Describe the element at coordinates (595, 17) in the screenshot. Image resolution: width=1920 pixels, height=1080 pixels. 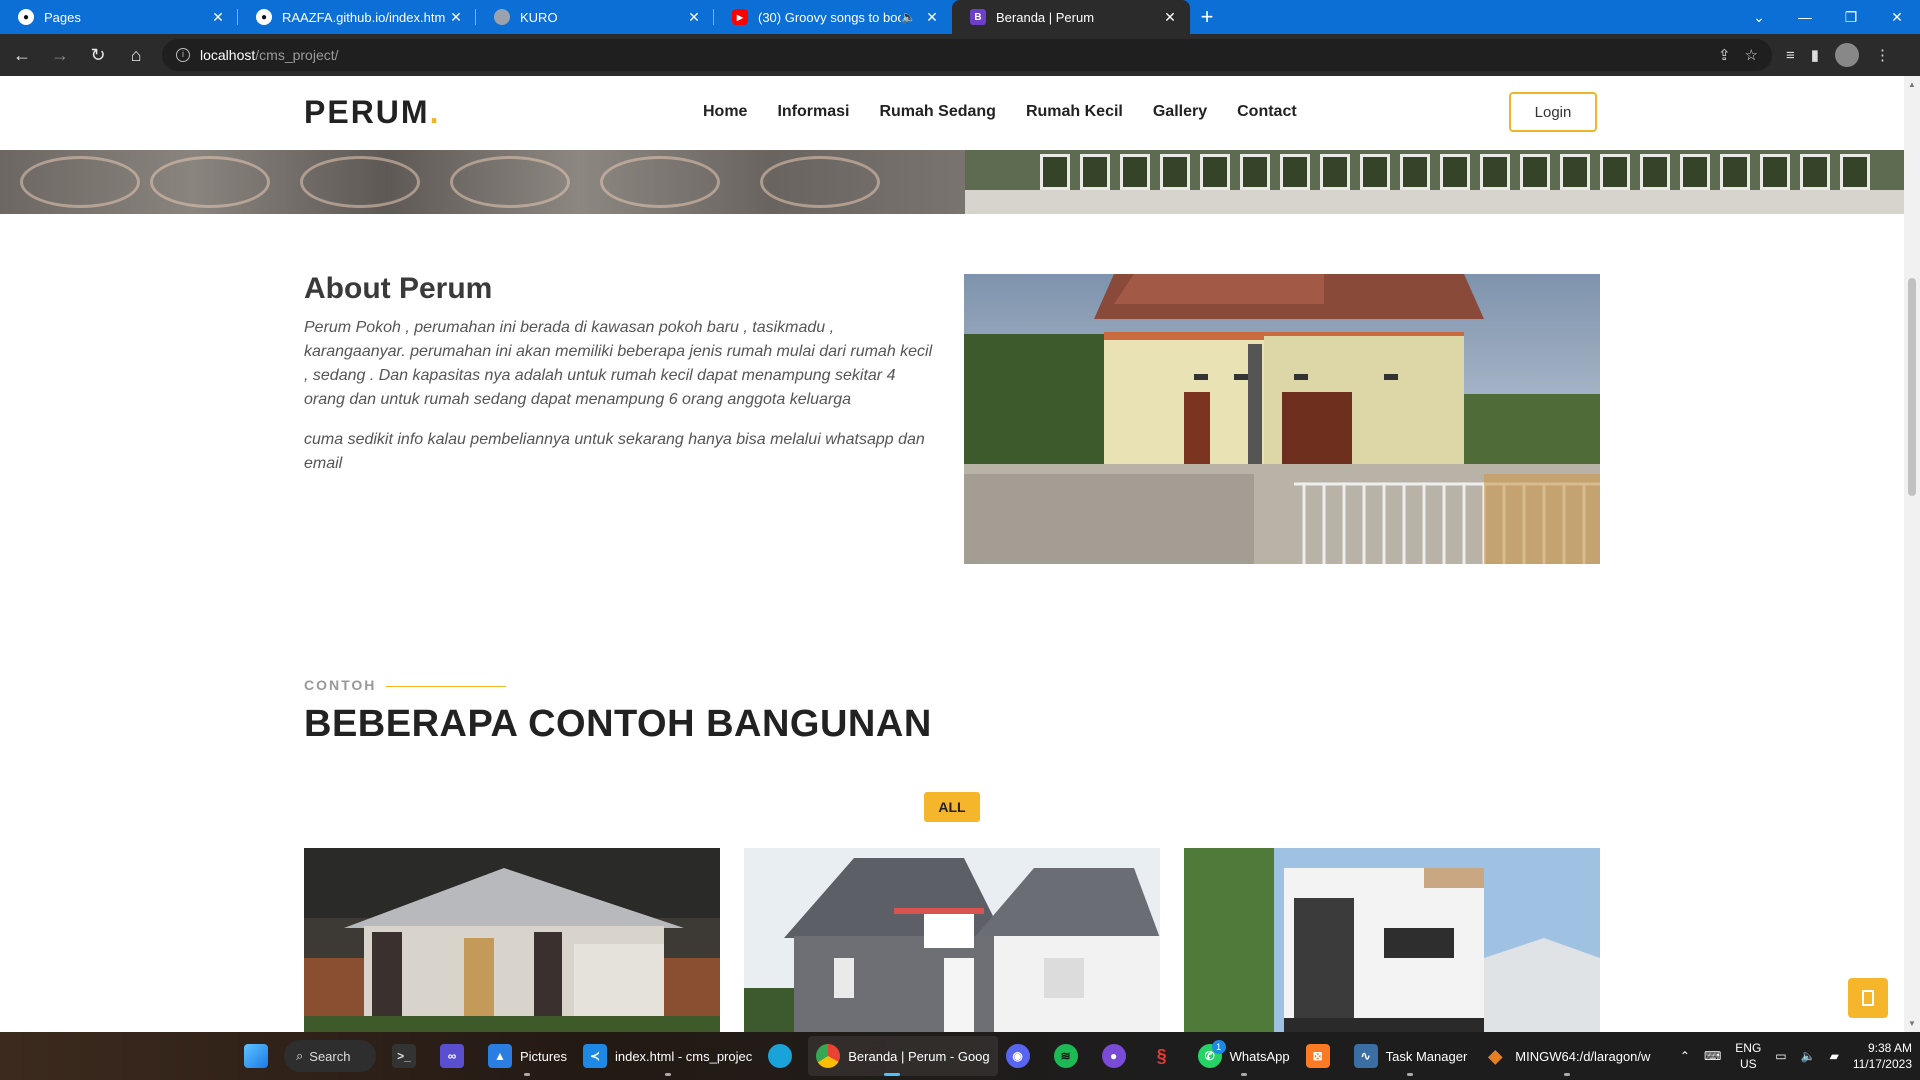
I see `browser-tab: KURO ✕` at that location.